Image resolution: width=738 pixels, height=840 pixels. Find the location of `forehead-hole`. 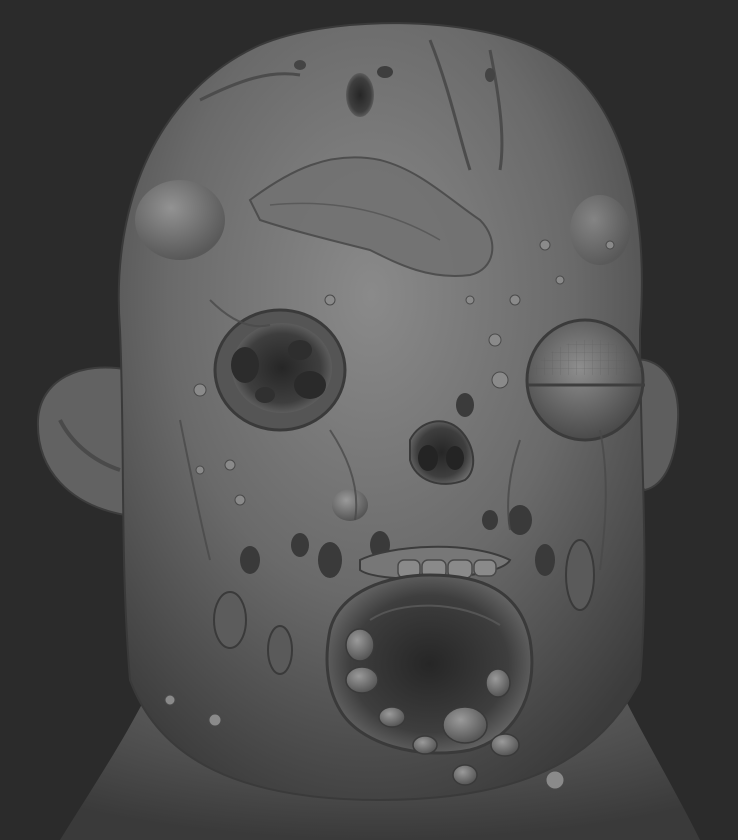

forehead-hole is located at coordinates (360, 95).